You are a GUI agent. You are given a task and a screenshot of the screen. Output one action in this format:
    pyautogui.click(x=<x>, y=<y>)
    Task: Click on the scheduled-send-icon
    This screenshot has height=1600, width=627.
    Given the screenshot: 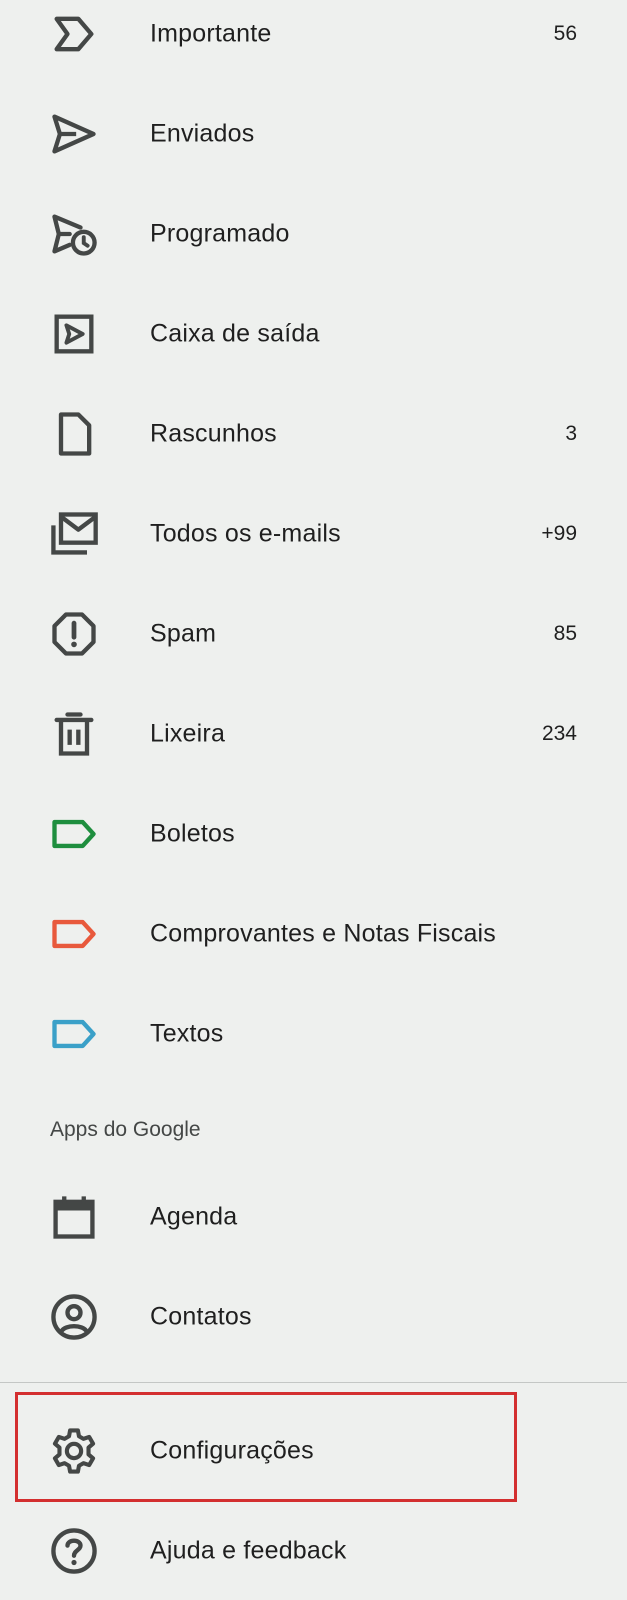 What is the action you would take?
    pyautogui.click(x=74, y=234)
    